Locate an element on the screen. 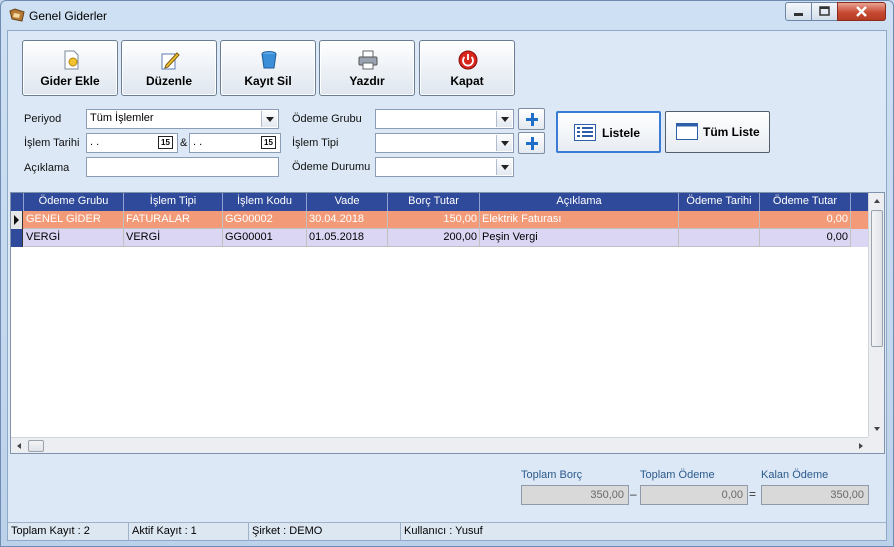  scroll-right-icon is located at coordinates (861, 446).